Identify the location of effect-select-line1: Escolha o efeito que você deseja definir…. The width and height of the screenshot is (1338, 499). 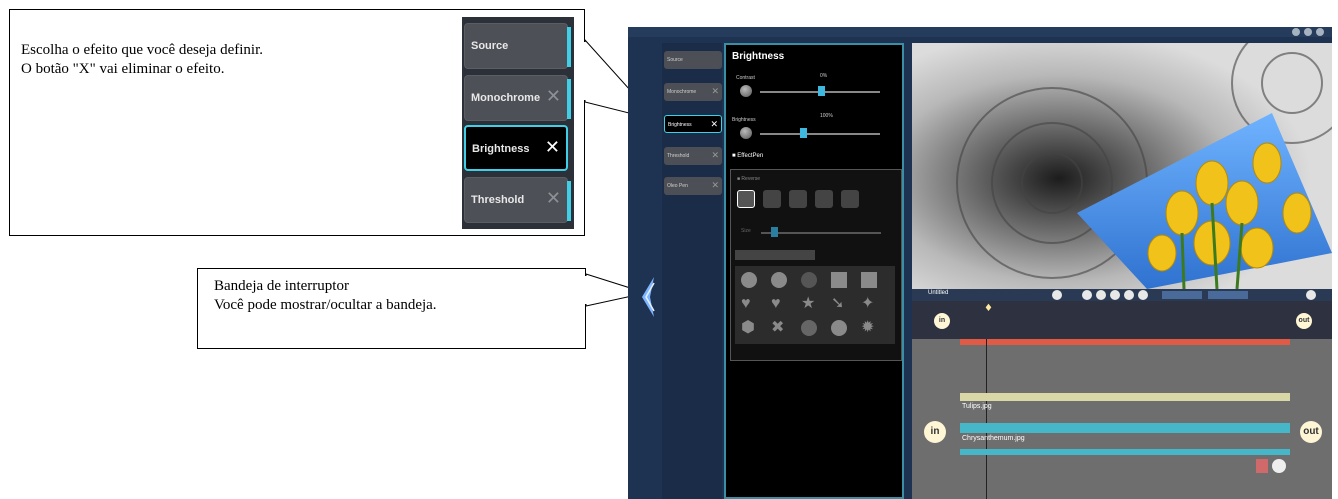
(142, 50).